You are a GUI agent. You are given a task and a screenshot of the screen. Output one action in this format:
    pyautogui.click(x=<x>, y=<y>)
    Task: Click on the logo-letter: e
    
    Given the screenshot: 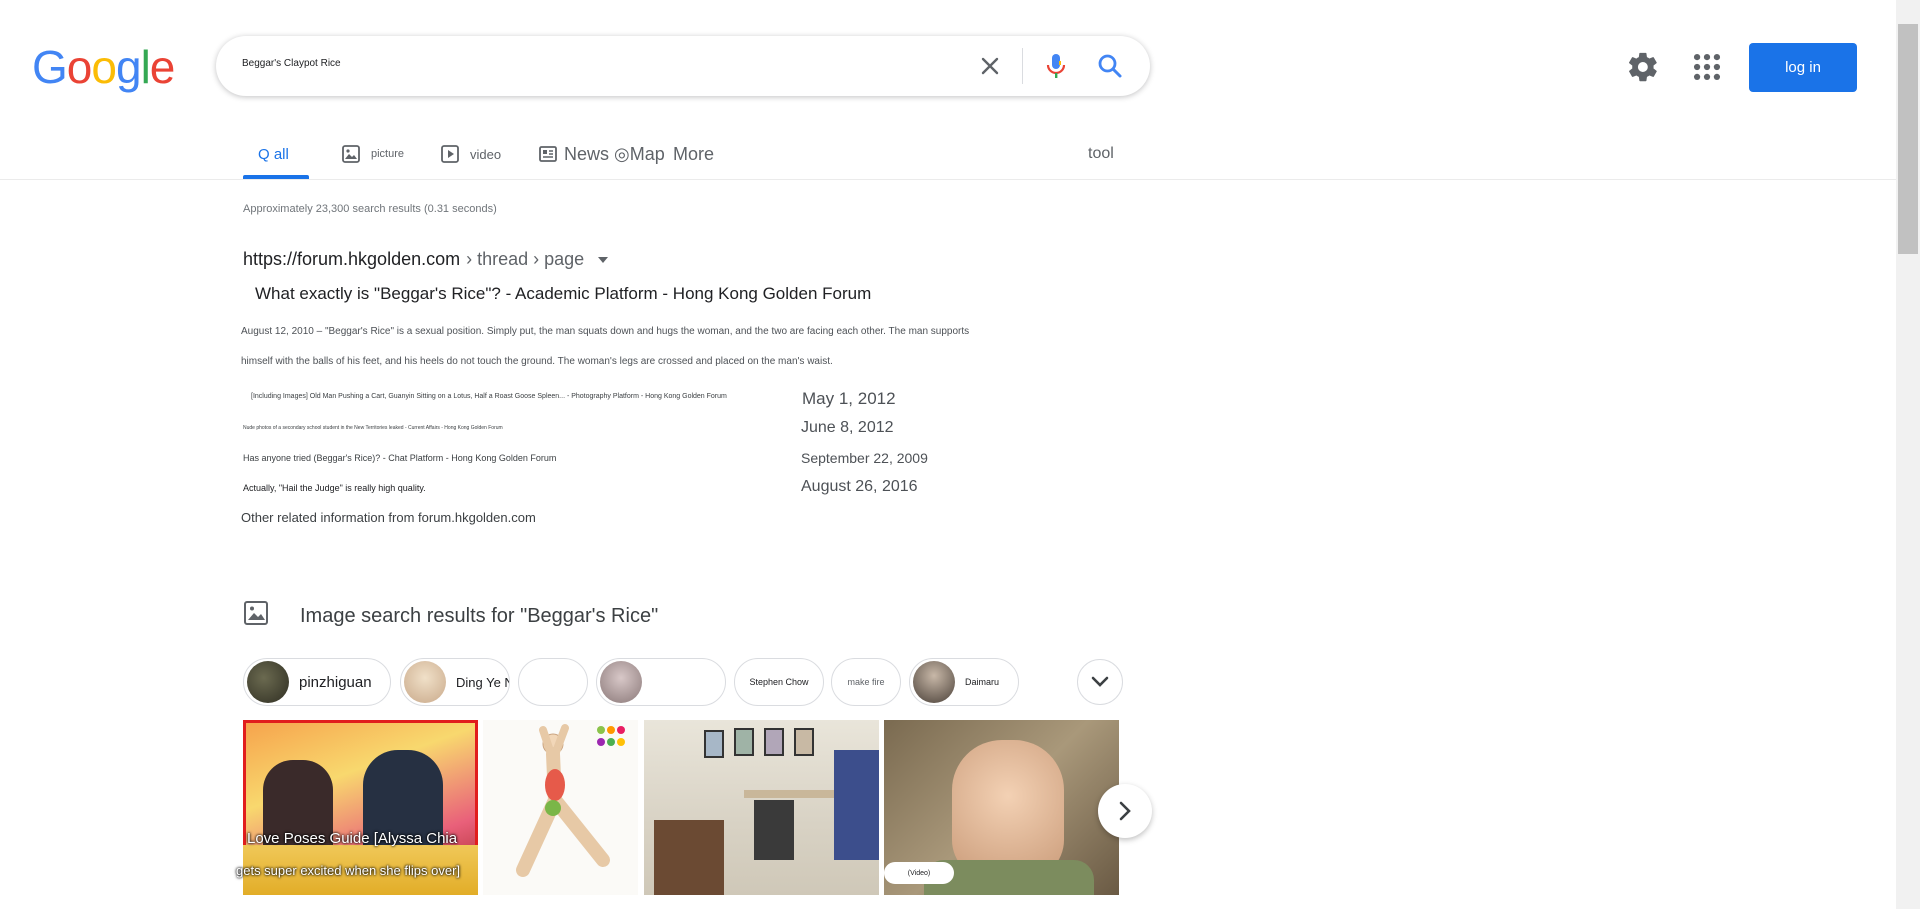 What is the action you would take?
    pyautogui.click(x=162, y=67)
    